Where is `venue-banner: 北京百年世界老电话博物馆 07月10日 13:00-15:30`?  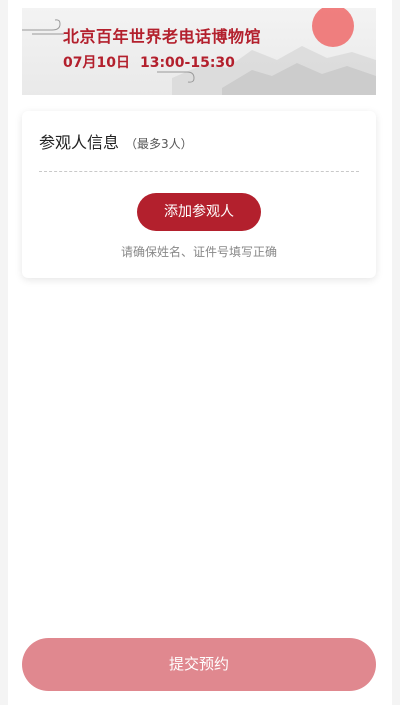
venue-banner: 北京百年世界老电话博物馆 07月10日 13:00-15:30 is located at coordinates (199, 51).